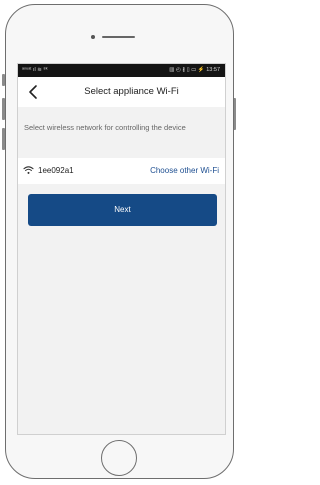 The width and height of the screenshot is (320, 485). I want to click on status-bar: ᵃᵒᵘᵃᵗ ıl ≋ ⁸ᵏ ▥ ◴ ∦ ▯ ▭ ⚡ 13:57, so click(121, 70).